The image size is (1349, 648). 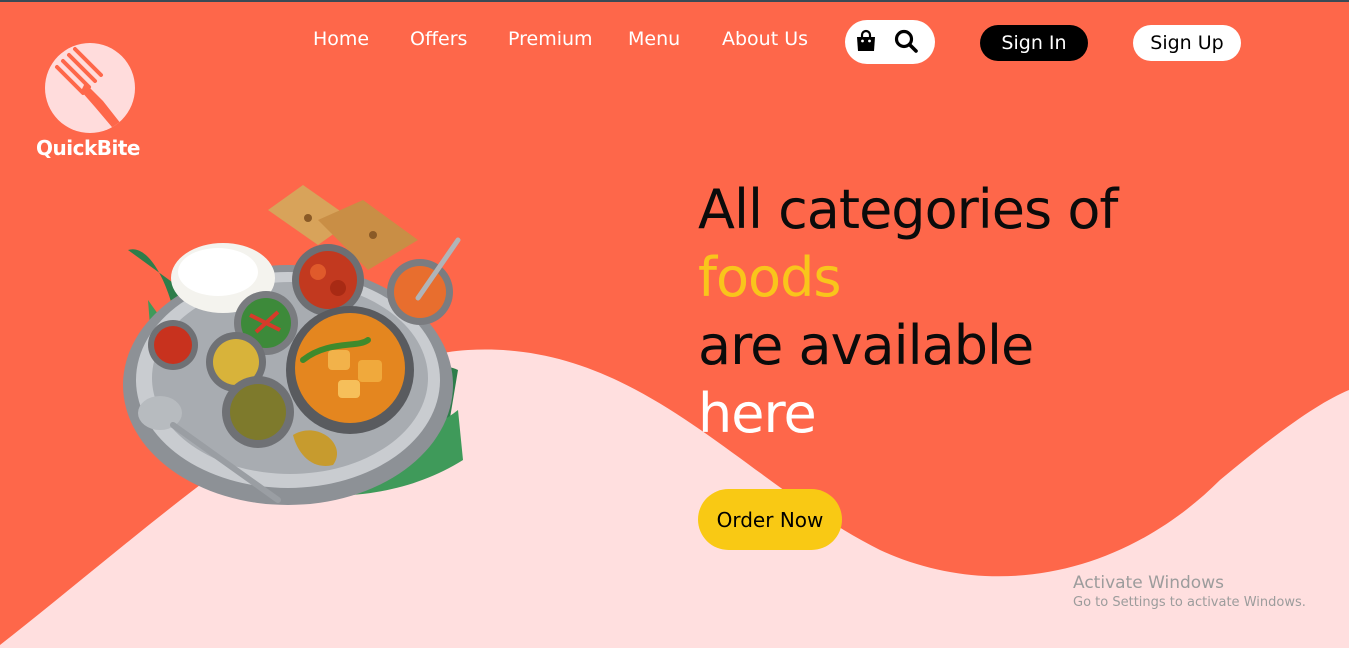 What do you see at coordinates (293, 345) in the screenshot?
I see `food-platter-image` at bounding box center [293, 345].